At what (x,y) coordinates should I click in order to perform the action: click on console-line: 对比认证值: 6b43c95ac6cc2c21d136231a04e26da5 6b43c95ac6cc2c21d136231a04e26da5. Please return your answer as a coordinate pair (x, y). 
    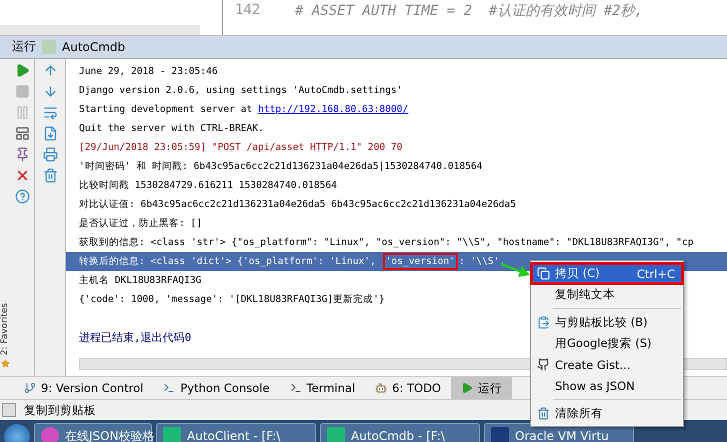
    Looking at the image, I should click on (297, 205).